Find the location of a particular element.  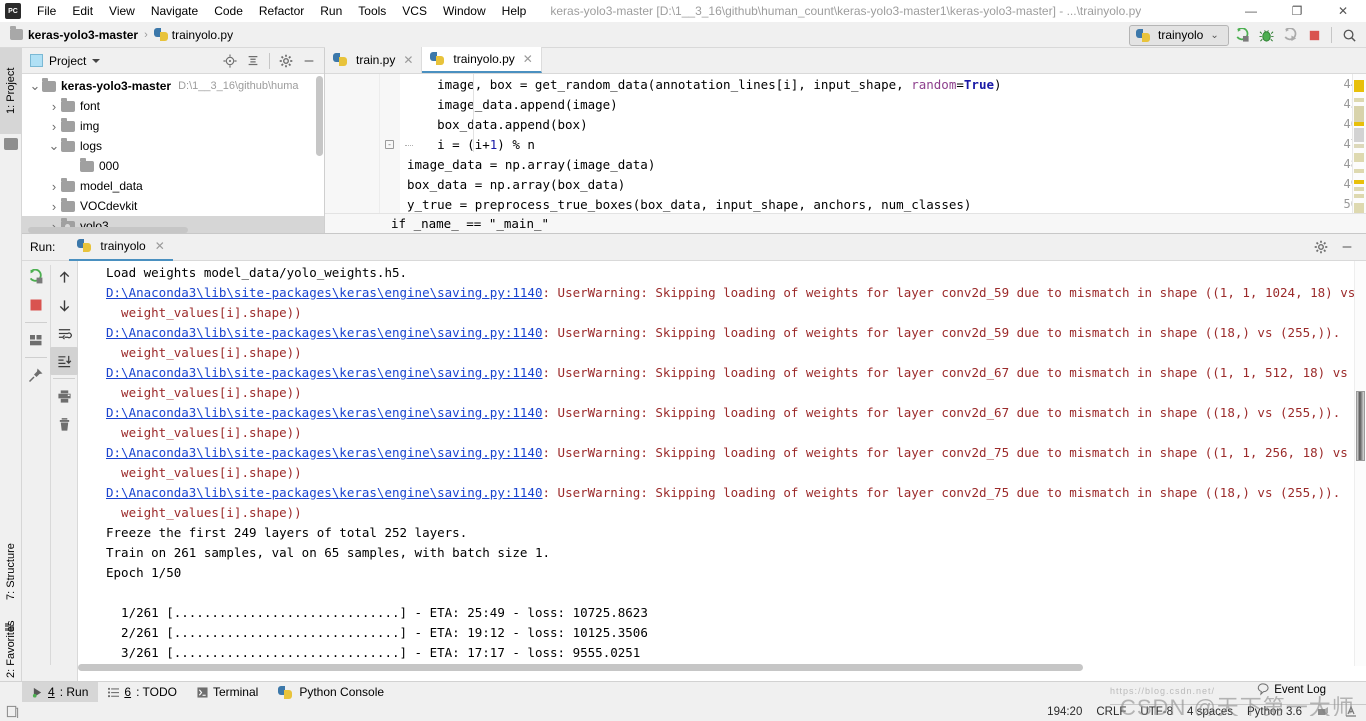

locate-icon is located at coordinates (230, 61).